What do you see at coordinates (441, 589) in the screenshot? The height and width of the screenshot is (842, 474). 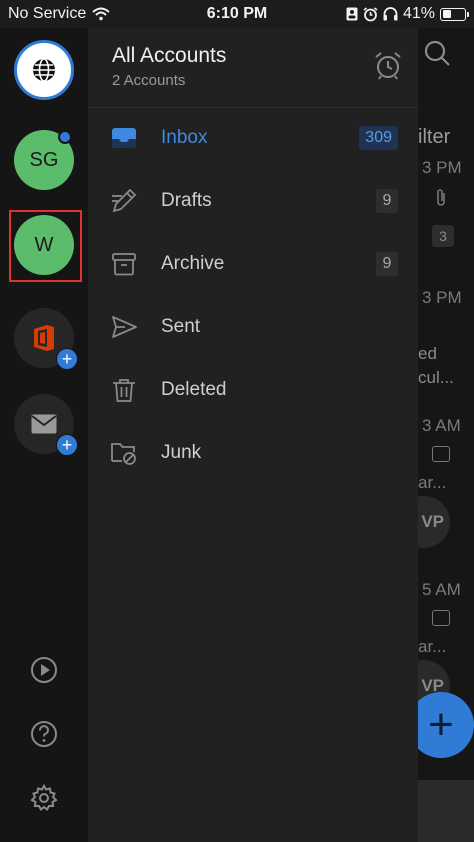 I see `message-time: 5 AM` at bounding box center [441, 589].